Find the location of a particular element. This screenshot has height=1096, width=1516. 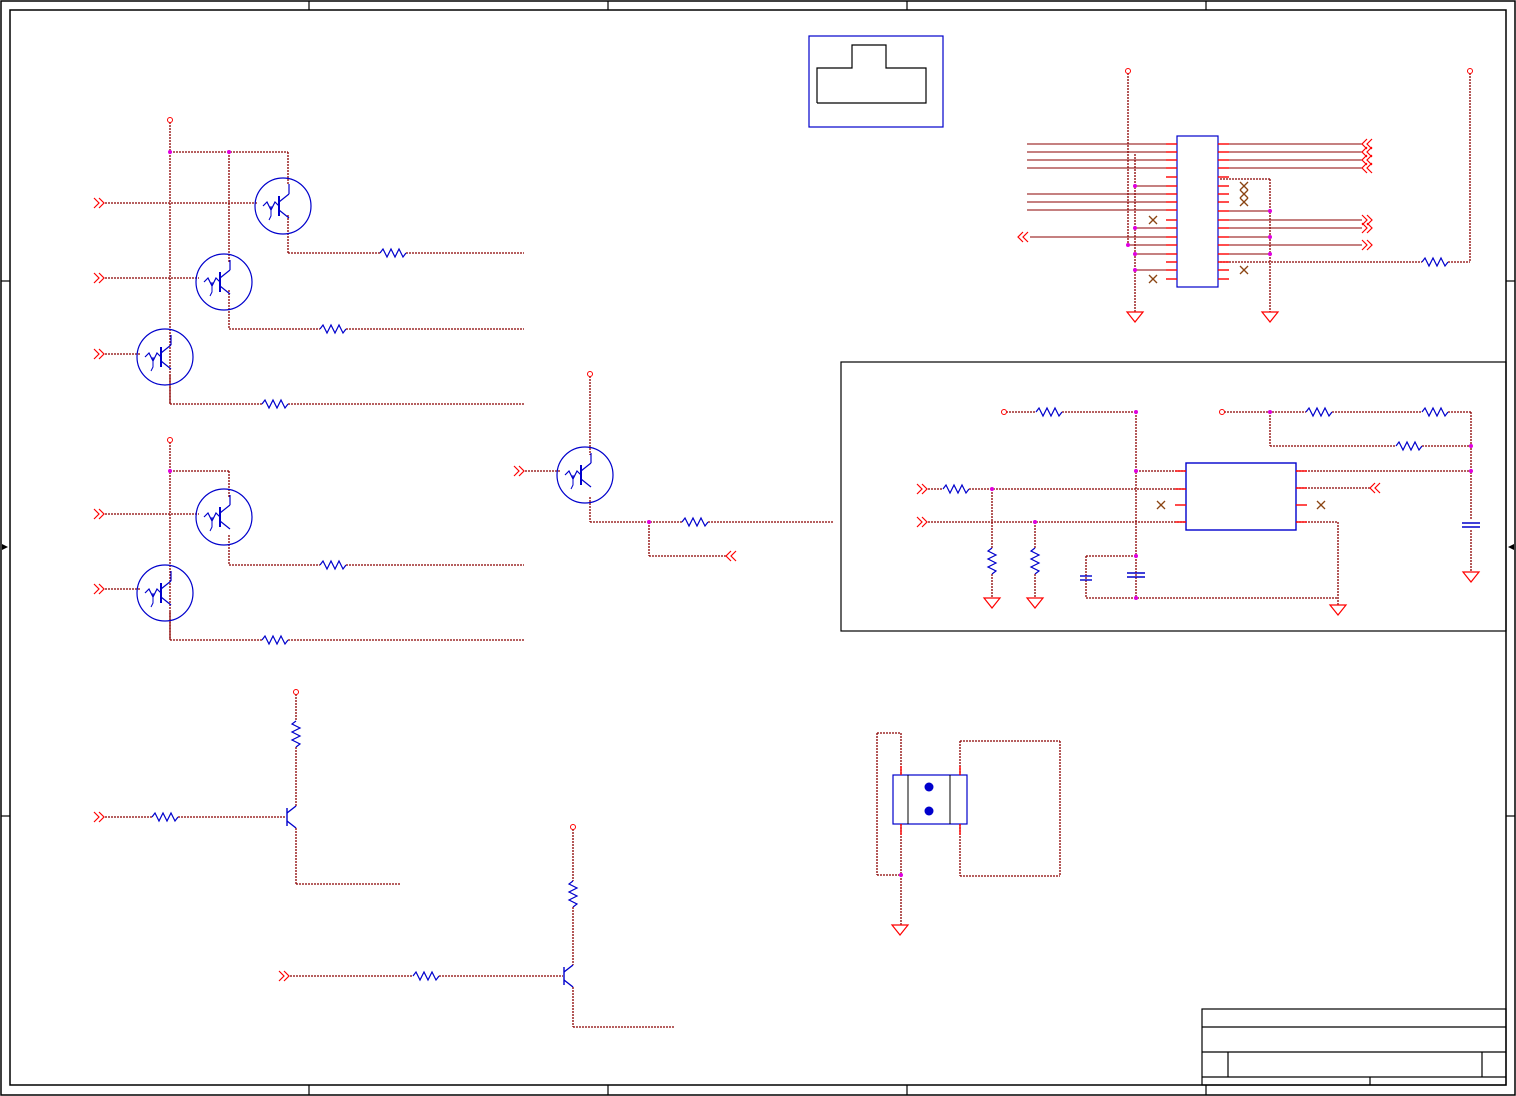

transistor-middle is located at coordinates (673, 466).